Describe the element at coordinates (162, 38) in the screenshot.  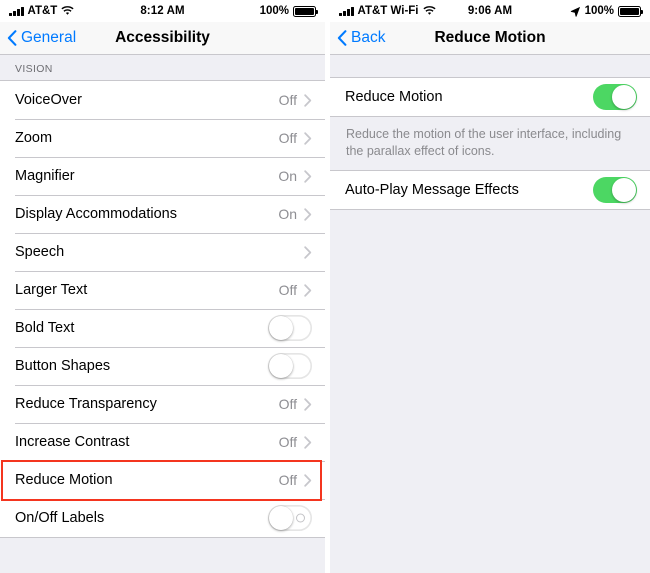
I see `navigation-bar: General Accessibility` at that location.